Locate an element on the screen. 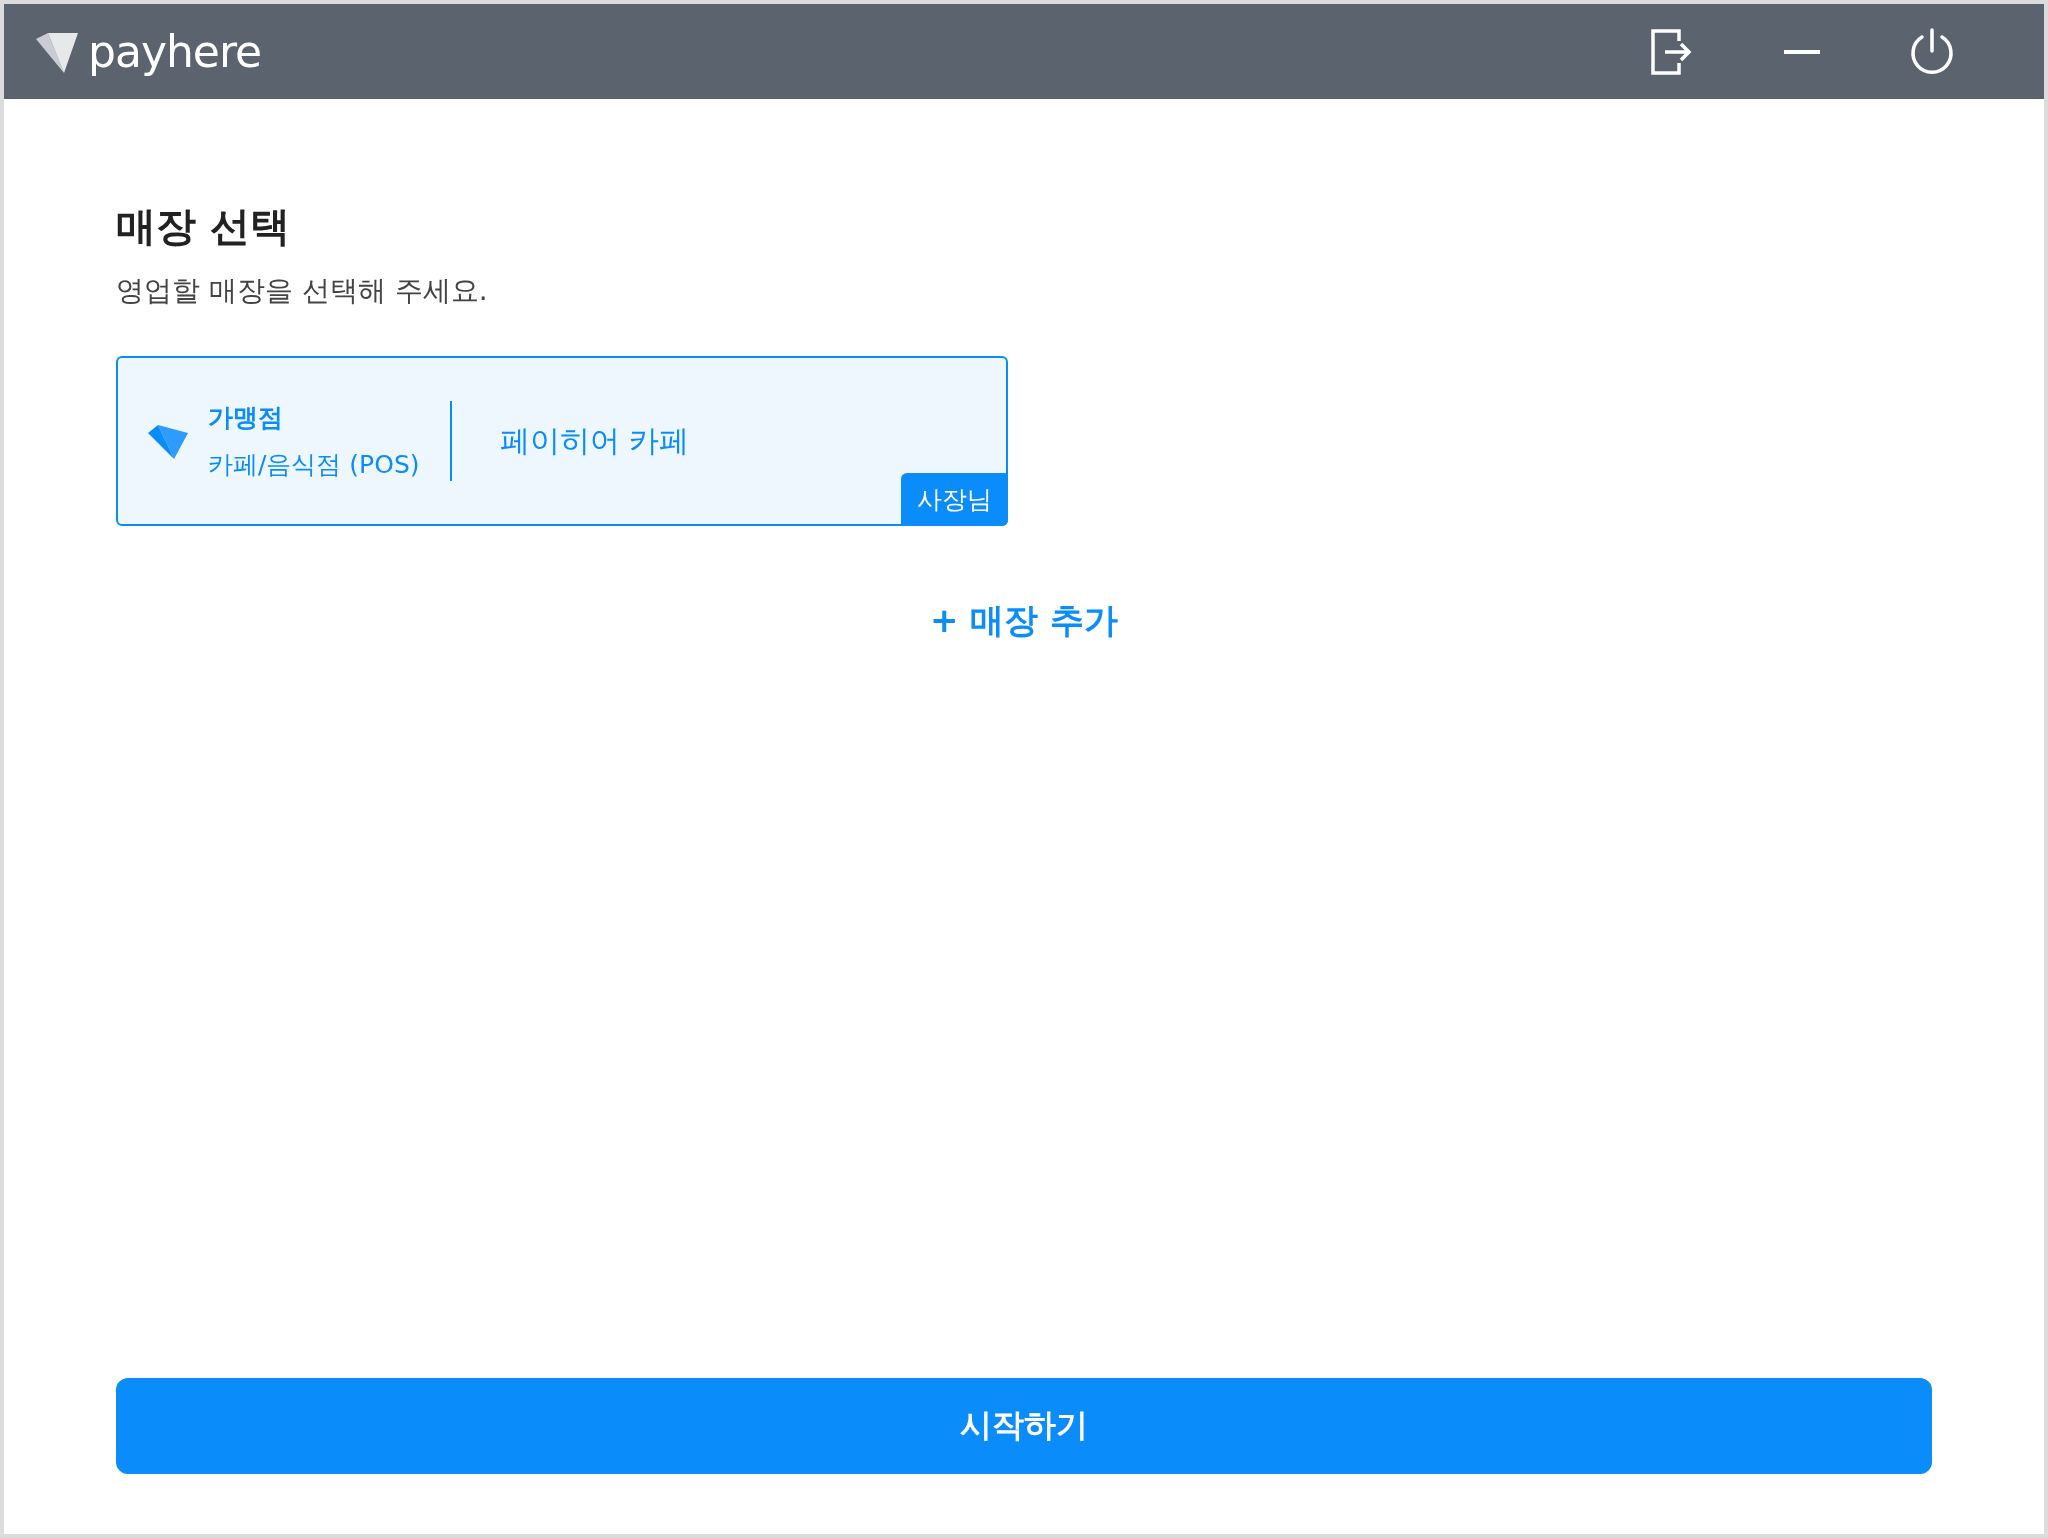 The image size is (2048, 1538). page-subtitle: 영업할 매장을 선택해 주세요. is located at coordinates (302, 291).